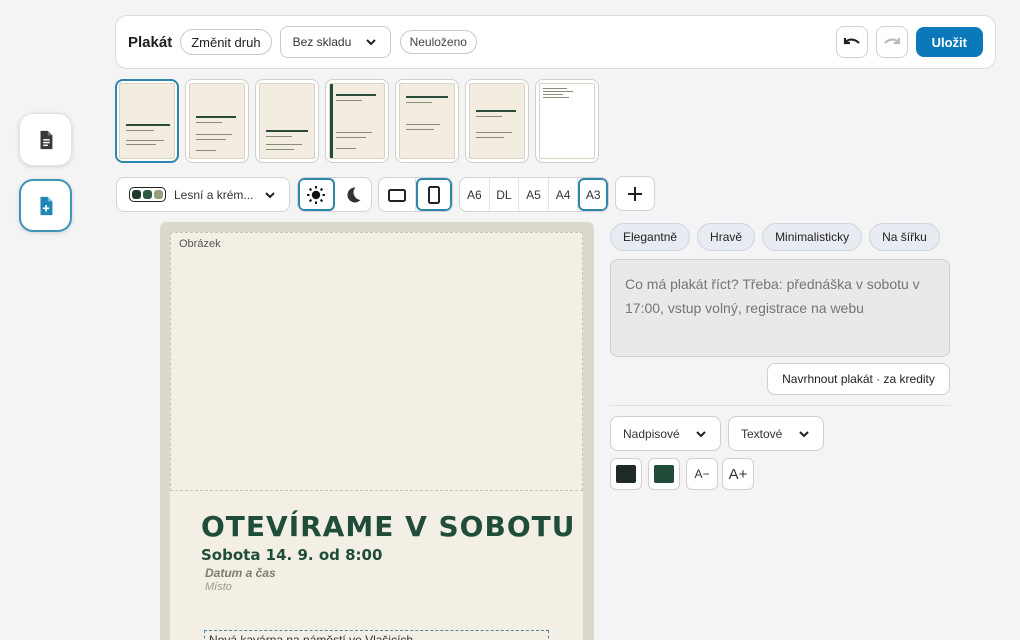  Describe the element at coordinates (475, 194) in the screenshot. I see `size-a6-button: A6` at that location.